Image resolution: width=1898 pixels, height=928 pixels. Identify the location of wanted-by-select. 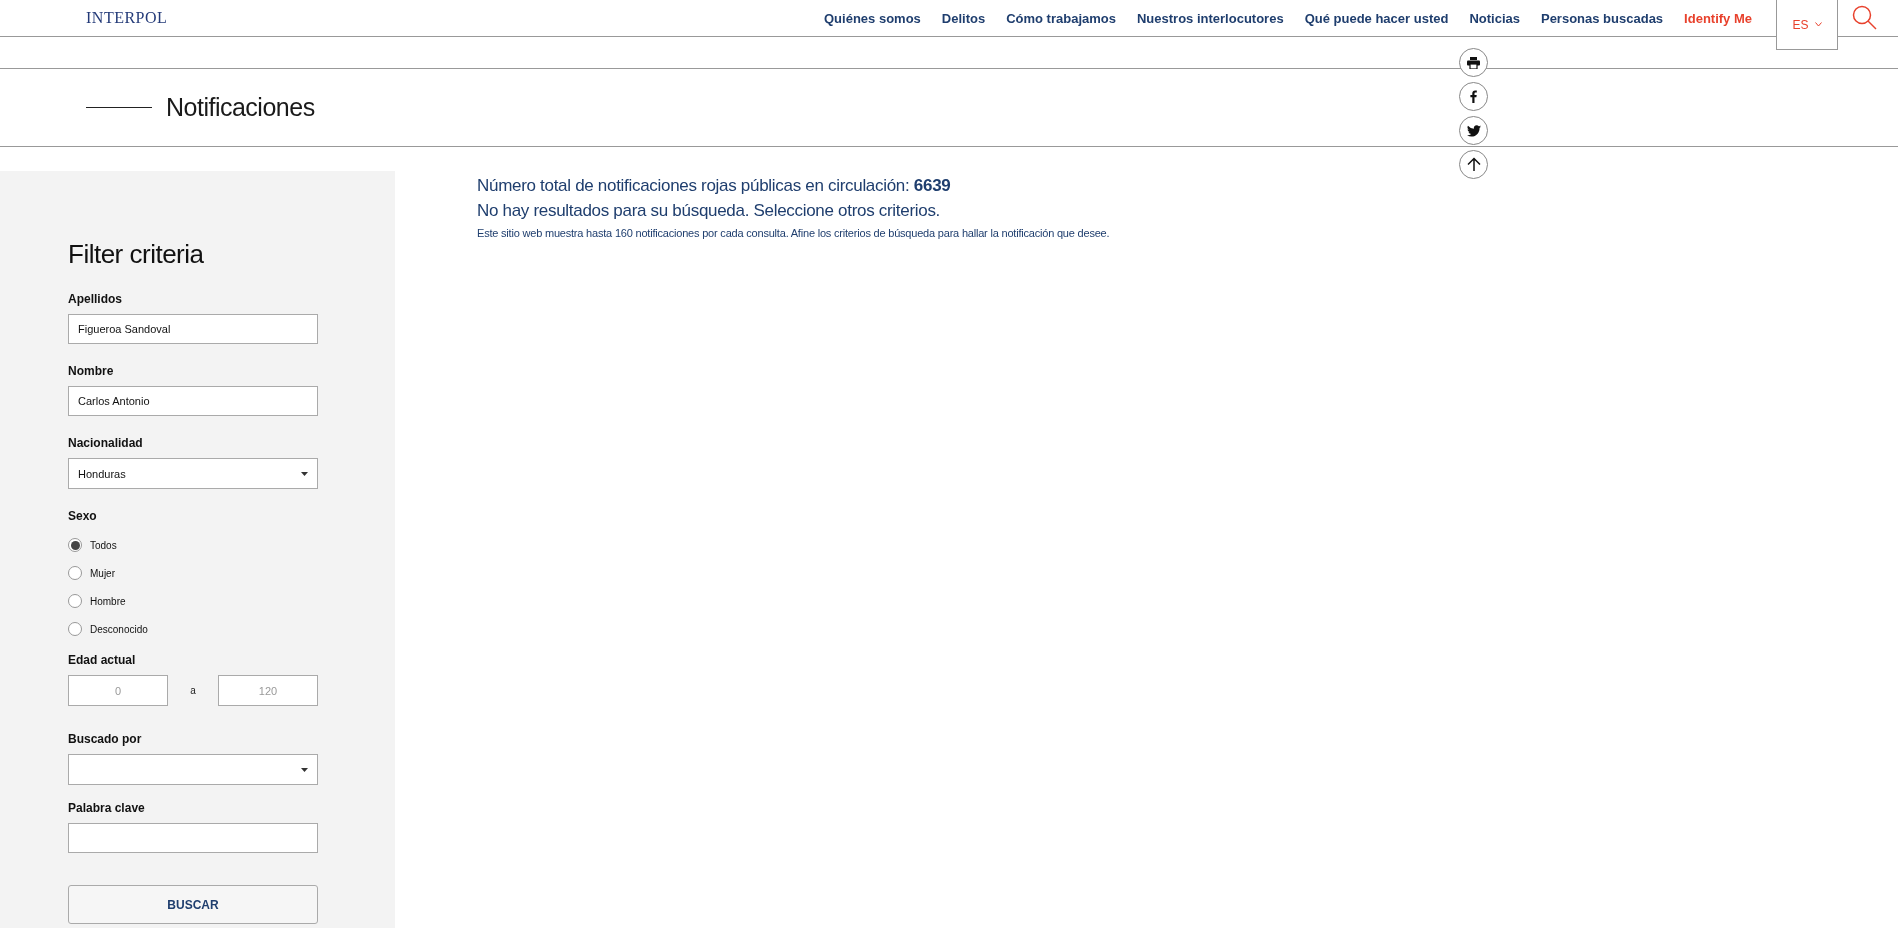
(193, 769).